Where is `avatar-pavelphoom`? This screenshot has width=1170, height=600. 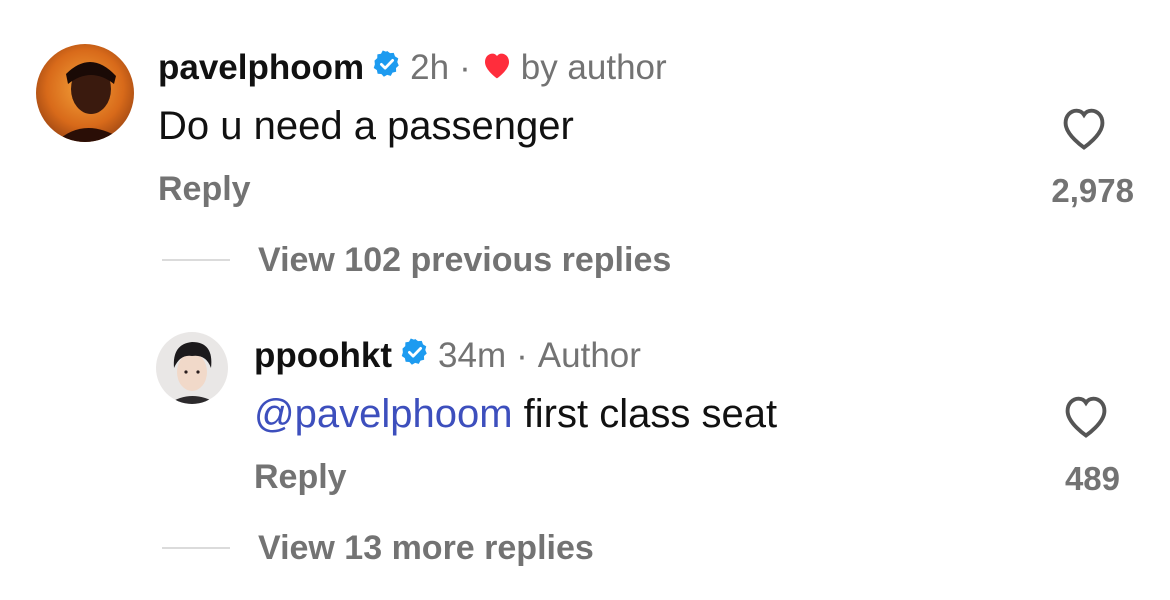 avatar-pavelphoom is located at coordinates (85, 93).